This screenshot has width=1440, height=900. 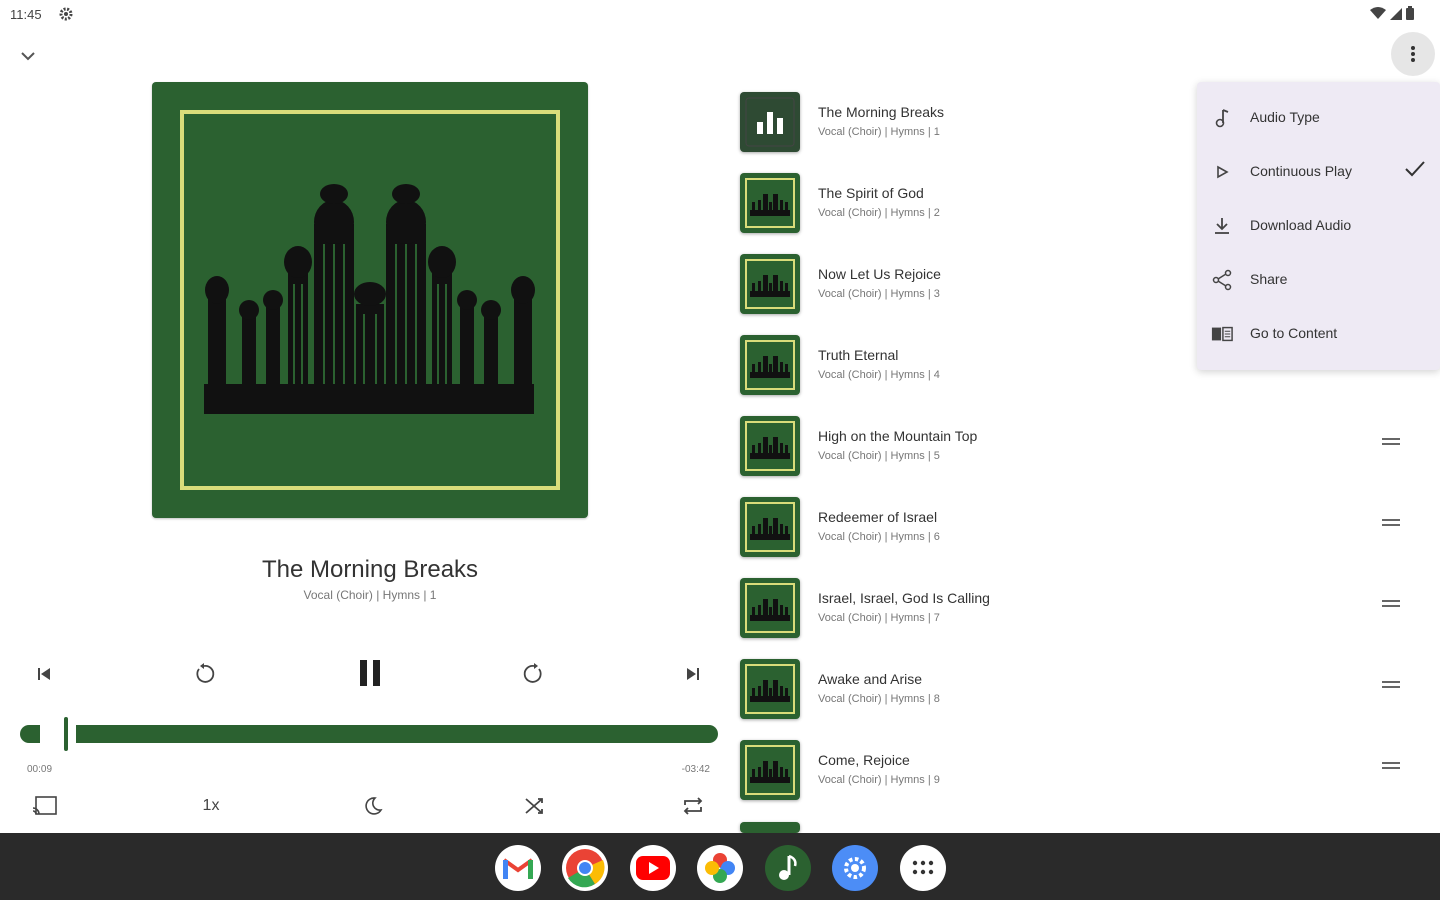 I want to click on cast-icon, so click(x=44, y=805).